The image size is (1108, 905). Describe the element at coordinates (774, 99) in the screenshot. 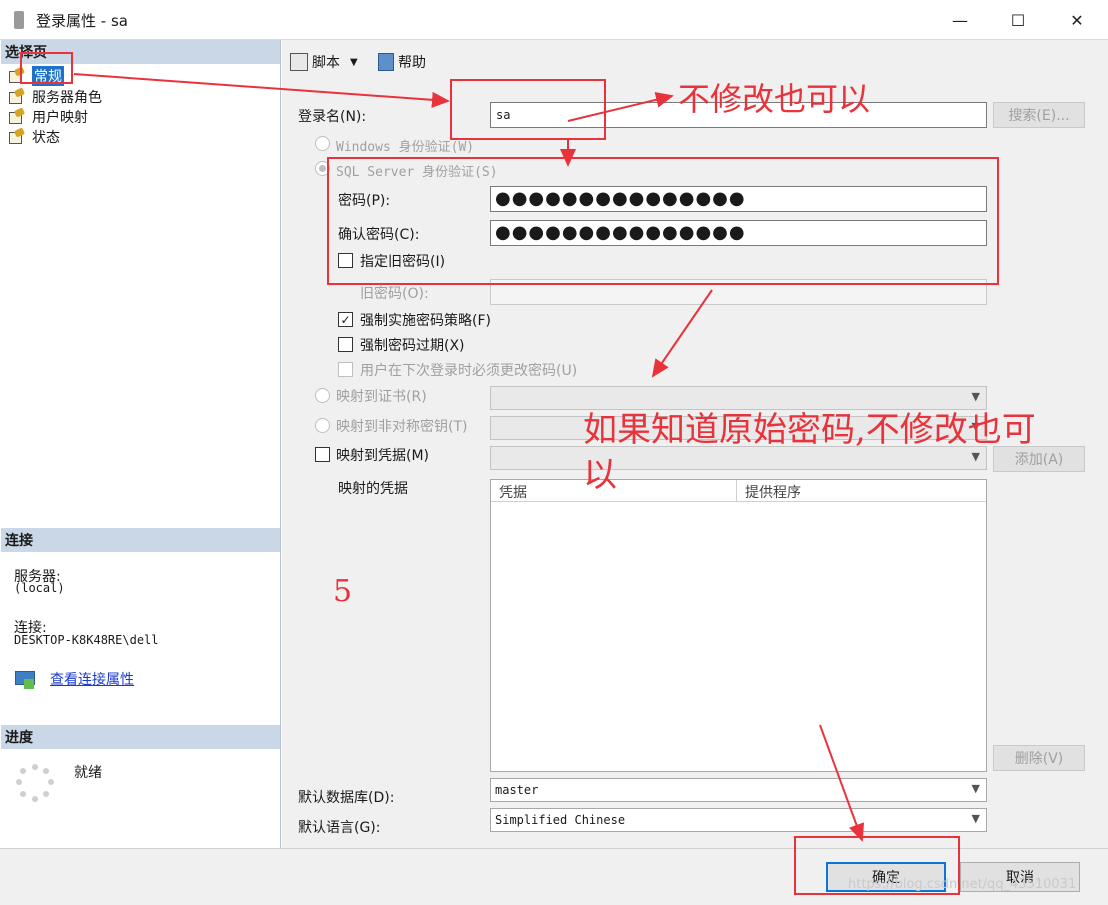

I see `annotation-note-no-change: 不修改也可以` at that location.